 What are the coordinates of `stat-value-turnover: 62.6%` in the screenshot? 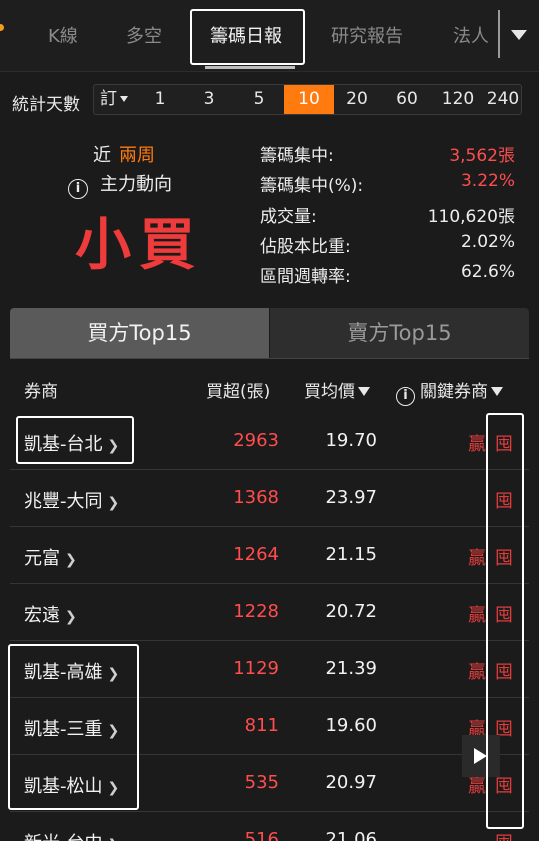 It's located at (487, 272).